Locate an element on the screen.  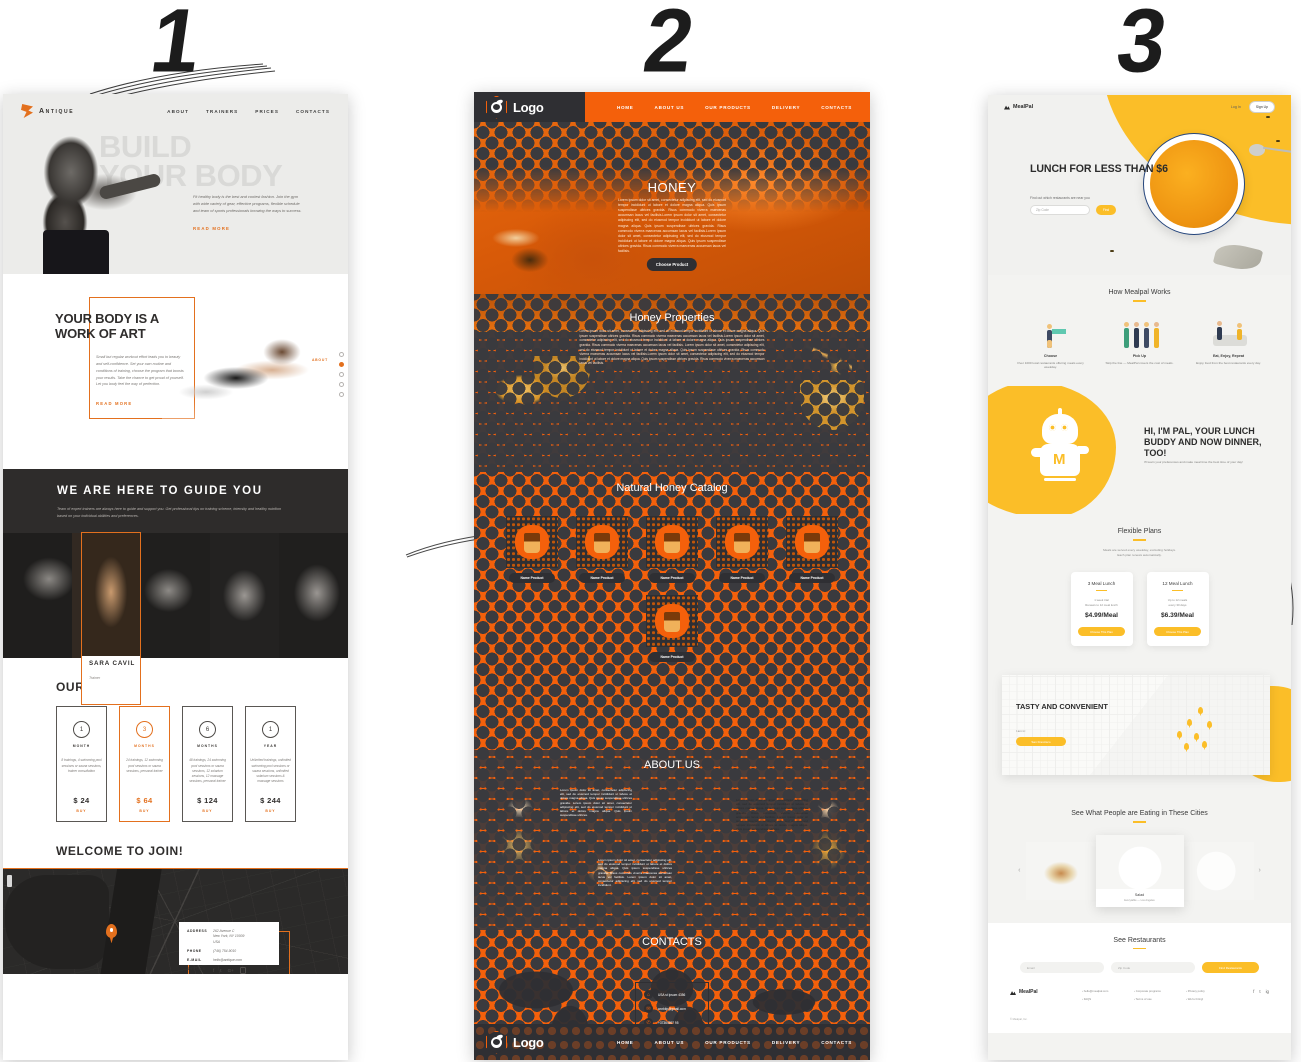
google-plus-icon: G+ is located at coordinates (231, 970).